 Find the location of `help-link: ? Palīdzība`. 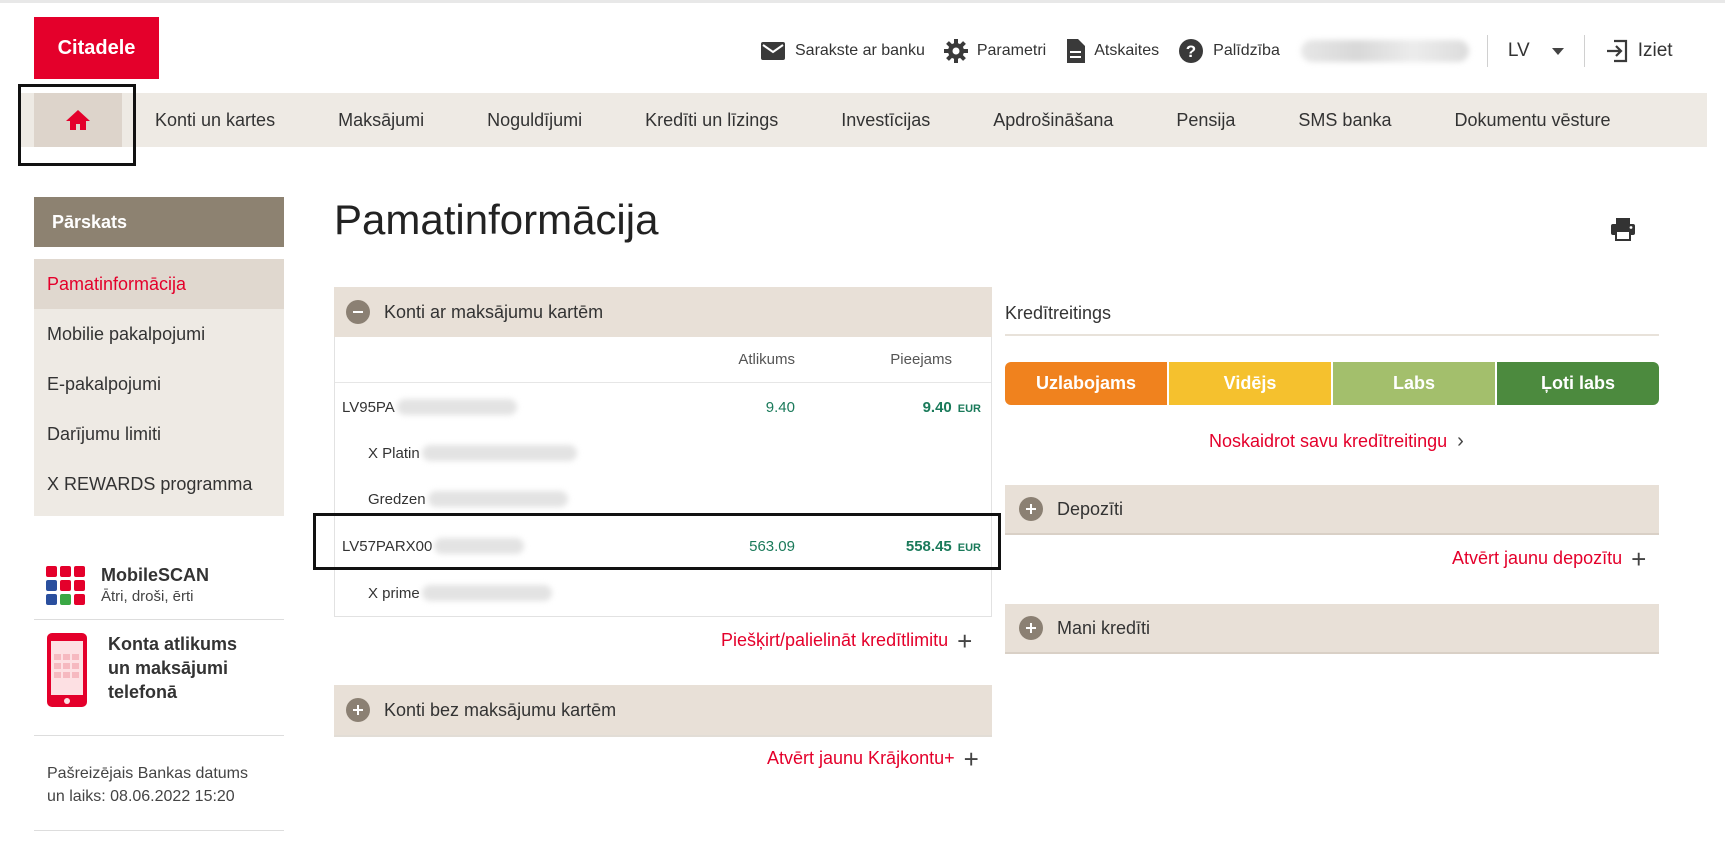

help-link: ? Palīdzība is located at coordinates (1229, 51).